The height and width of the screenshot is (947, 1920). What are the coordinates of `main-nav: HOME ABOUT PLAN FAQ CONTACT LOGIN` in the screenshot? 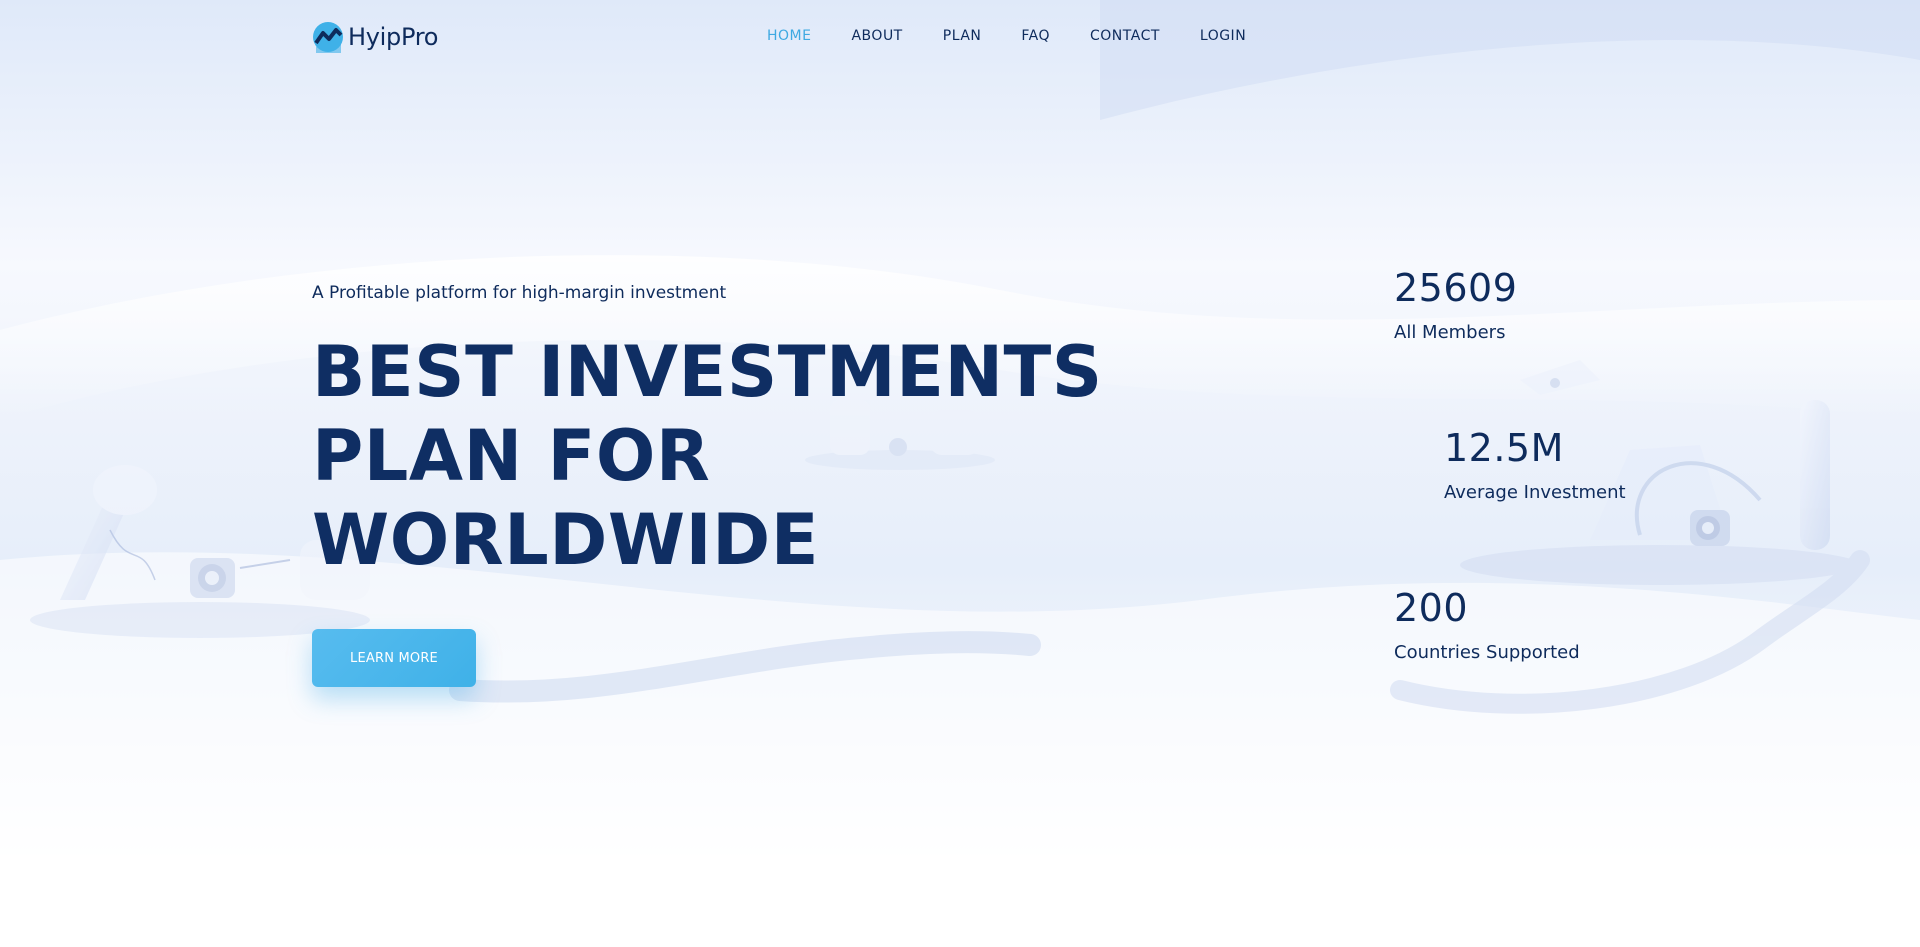 It's located at (1006, 36).